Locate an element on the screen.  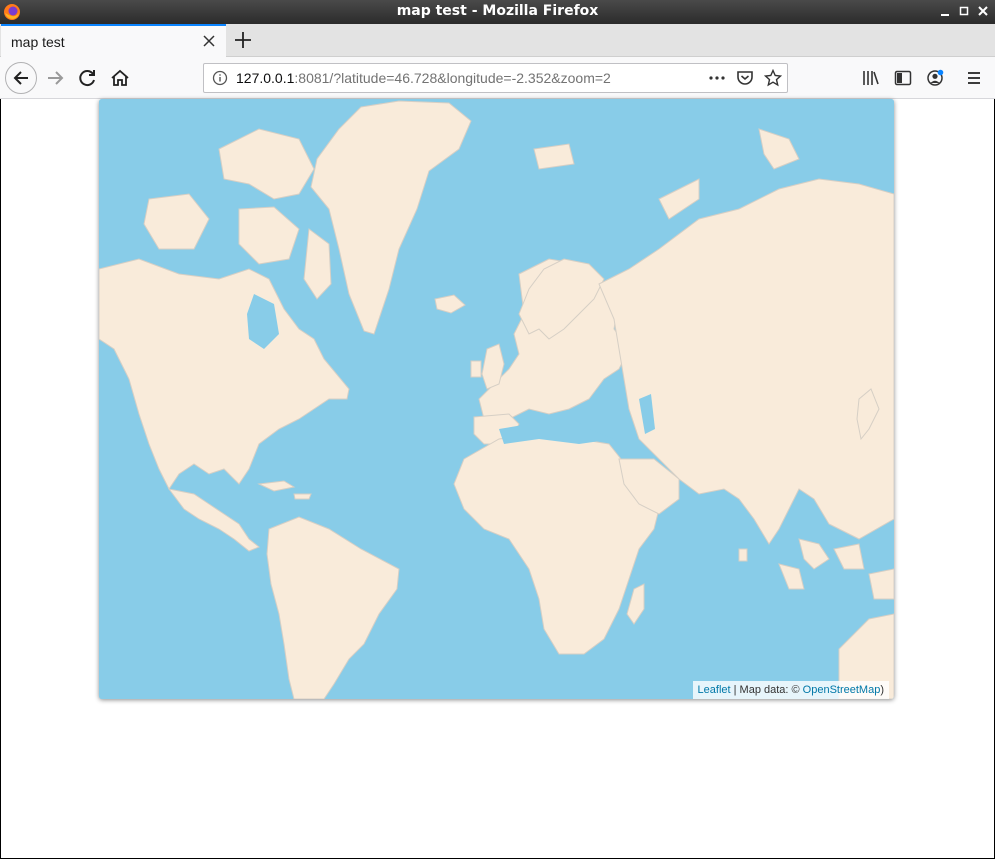
close-window-icon is located at coordinates (983, 11).